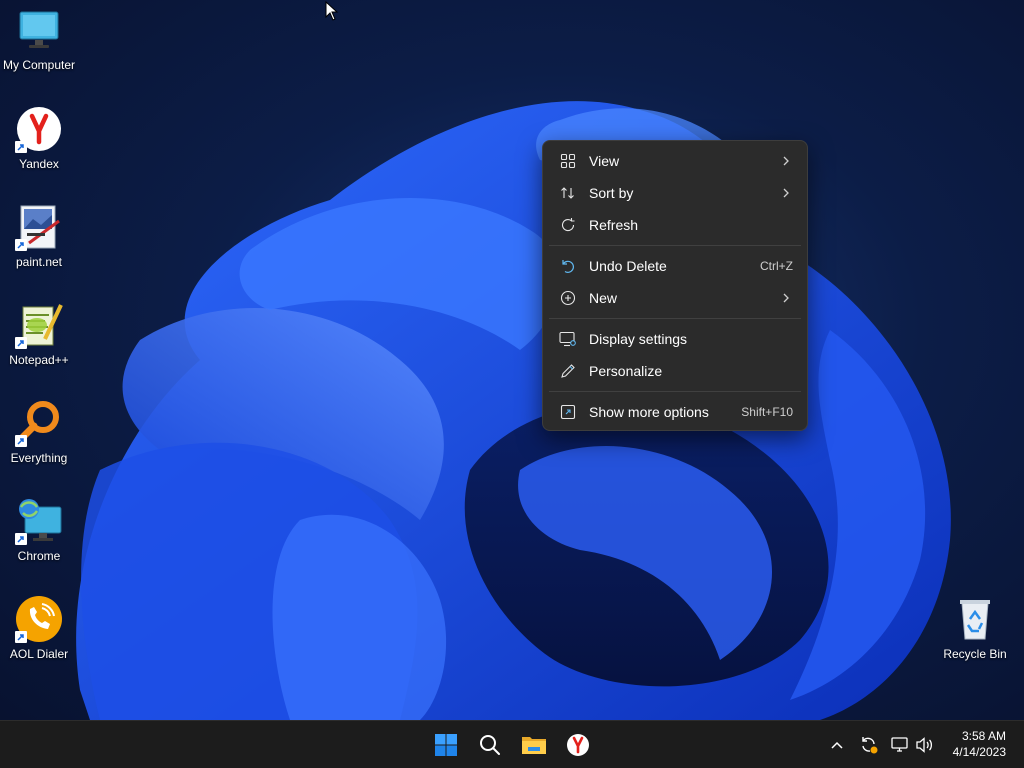 This screenshot has width=1024, height=768. I want to click on paint-net-icon, so click(39, 227).